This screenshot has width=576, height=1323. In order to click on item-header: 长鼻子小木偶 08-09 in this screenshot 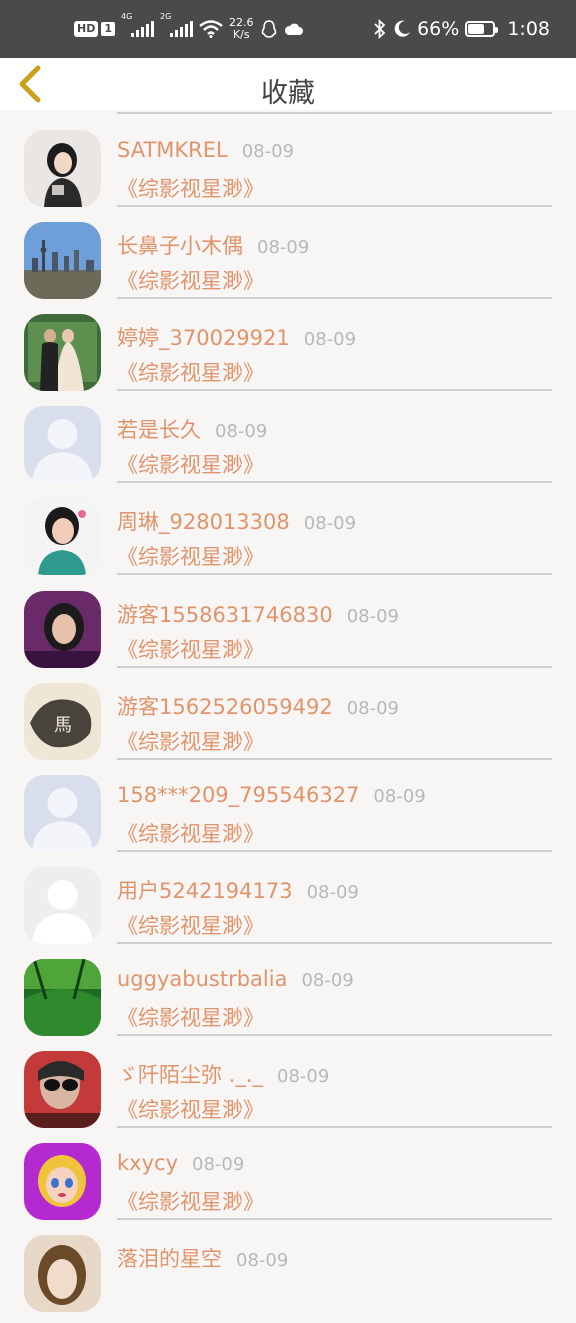, I will do `click(213, 245)`.